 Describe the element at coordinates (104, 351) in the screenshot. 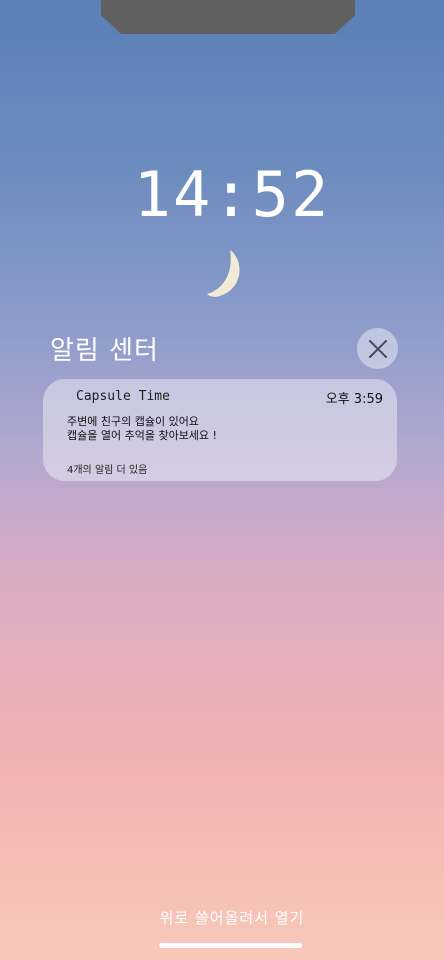

I see `notification-center-title: 알림 센터` at that location.